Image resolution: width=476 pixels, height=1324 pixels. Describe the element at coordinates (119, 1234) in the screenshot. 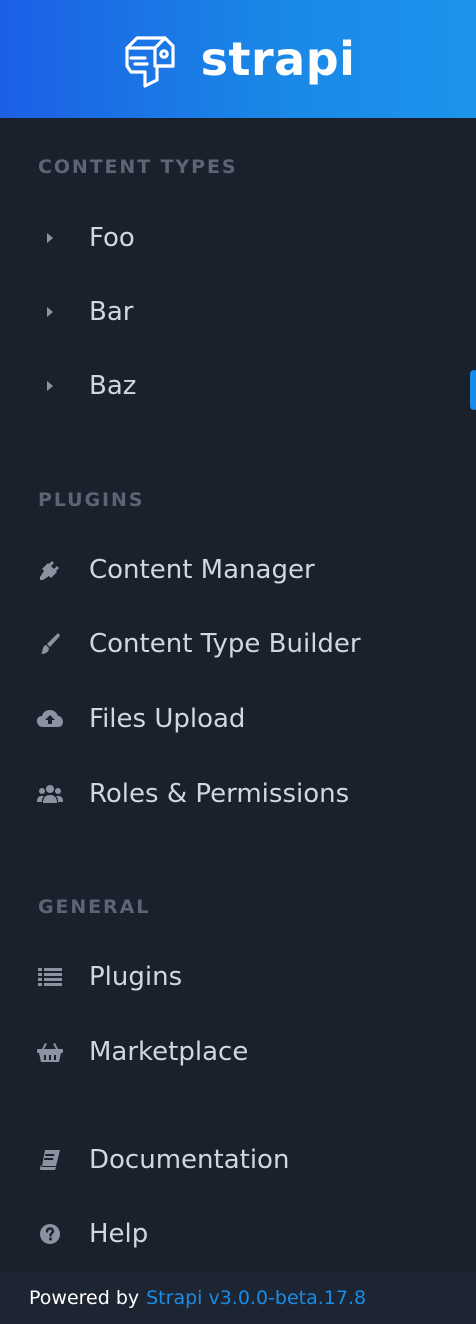

I see `sidebar-item-label: Help` at that location.